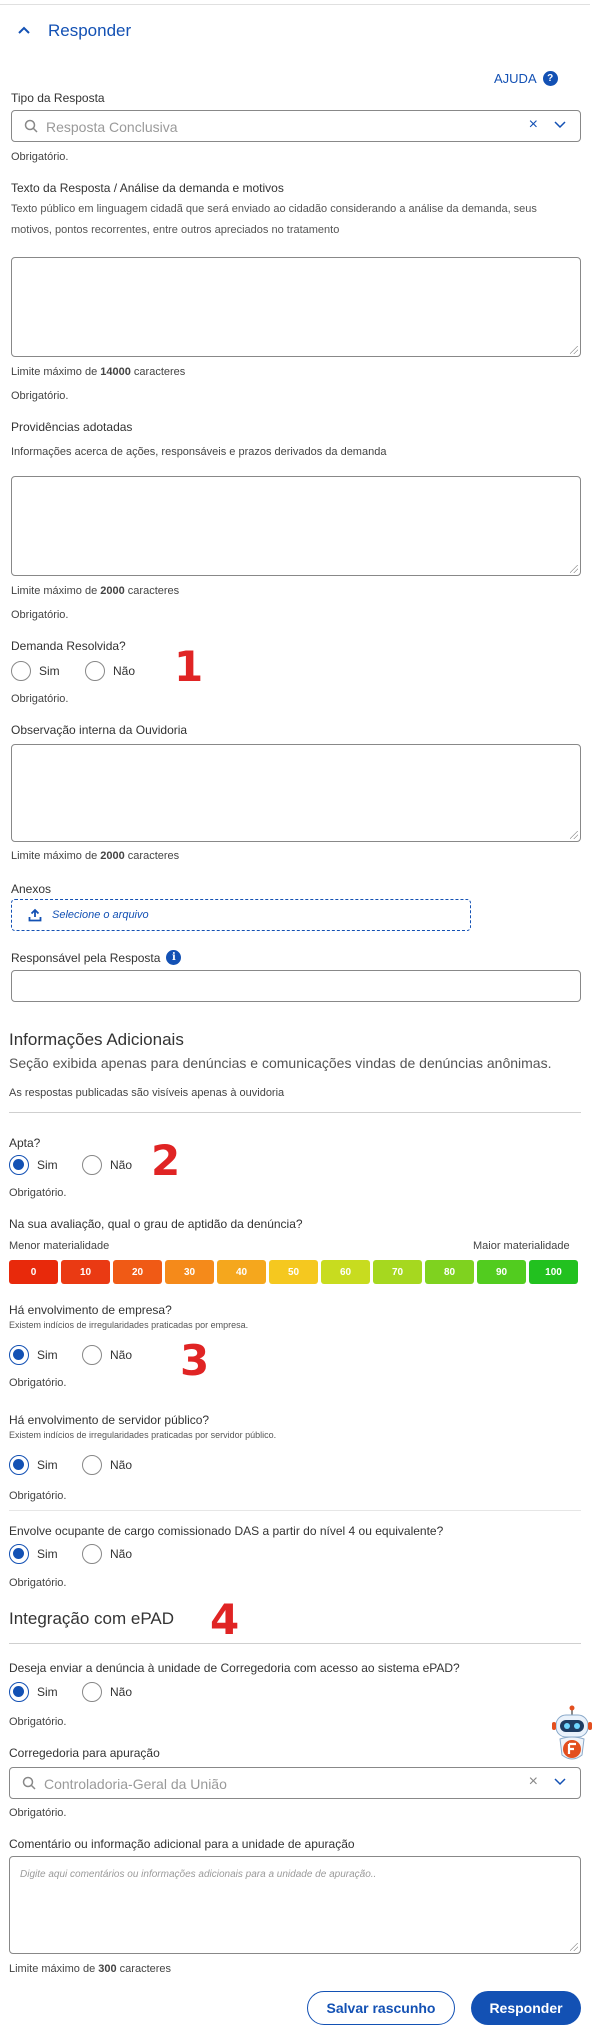 This screenshot has height=2033, width=600. I want to click on faint-divider, so click(295, 1510).